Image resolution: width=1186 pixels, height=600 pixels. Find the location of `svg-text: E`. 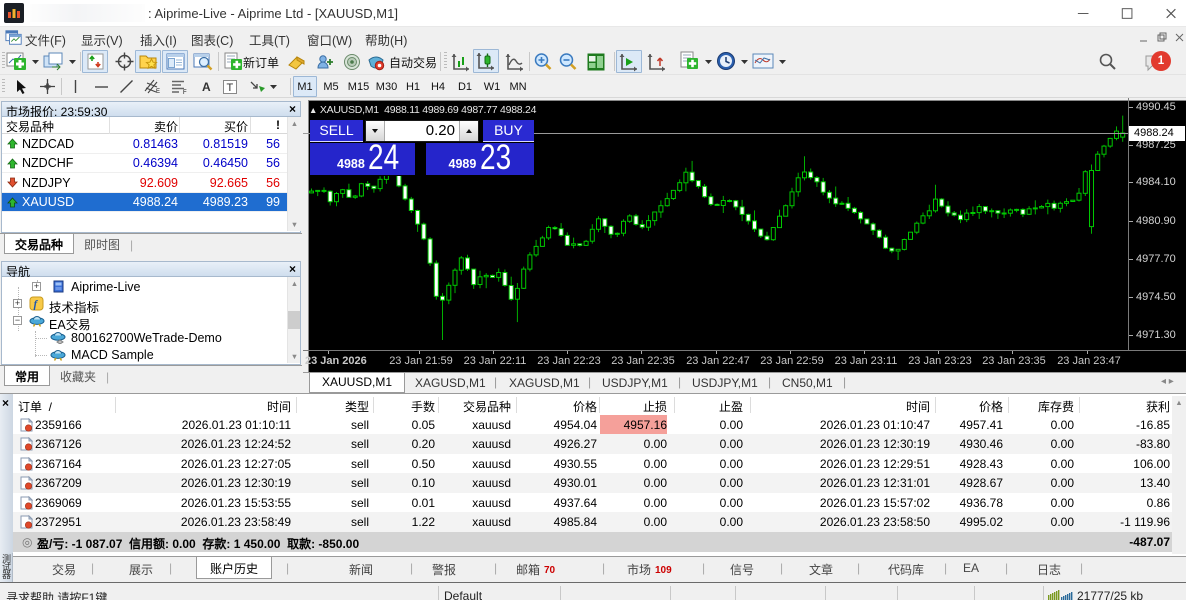

svg-text: E is located at coordinates (158, 92).